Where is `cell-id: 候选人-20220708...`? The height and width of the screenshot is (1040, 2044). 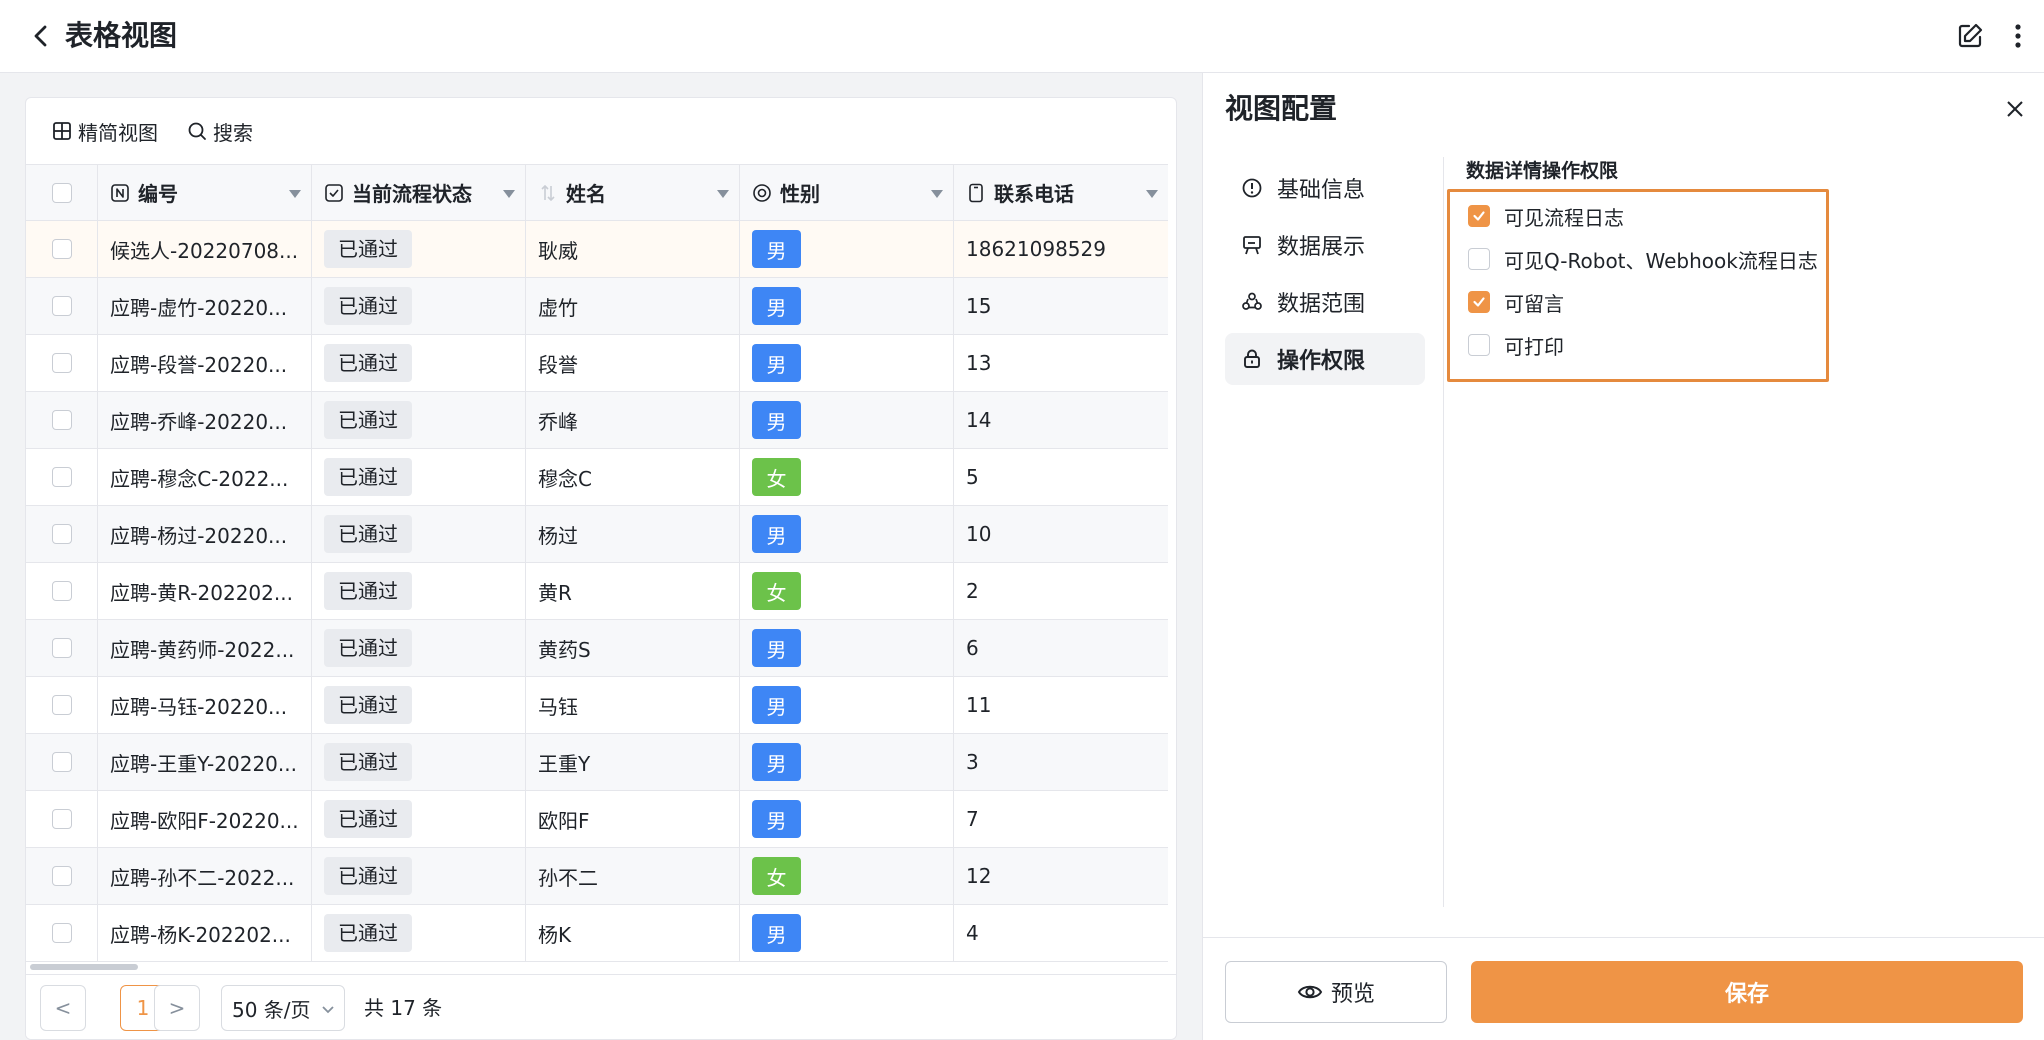 cell-id: 候选人-20220708... is located at coordinates (205, 249).